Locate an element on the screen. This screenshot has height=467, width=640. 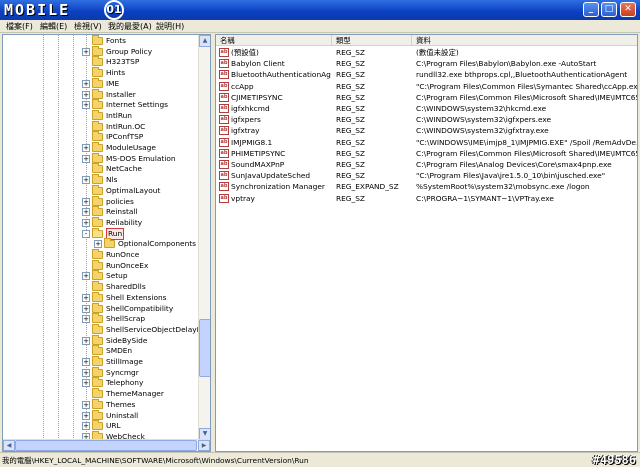
tree-node-label: RunOnceEx is located at coordinates (127, 266).